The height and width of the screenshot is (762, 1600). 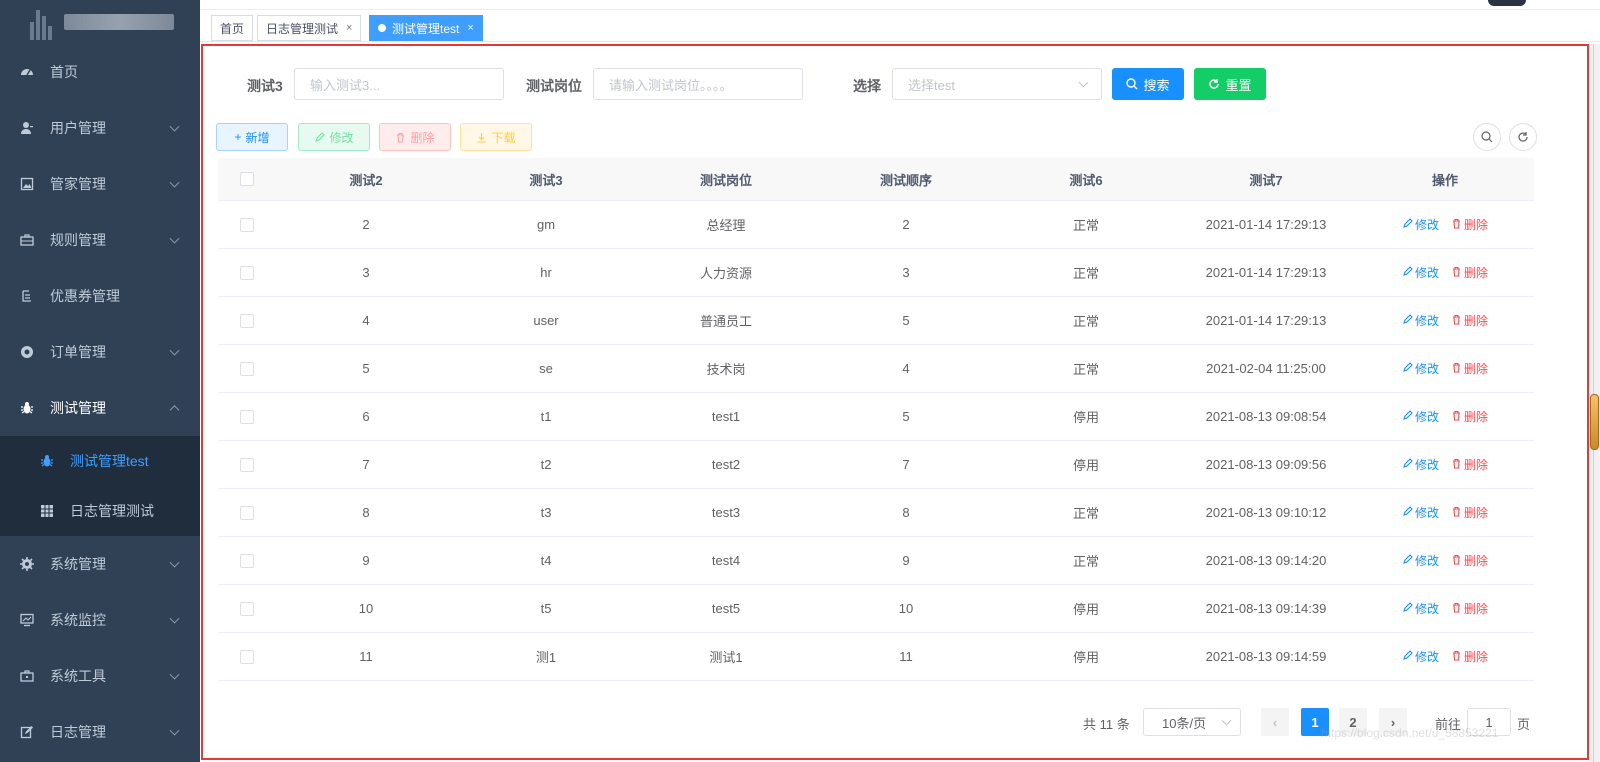 What do you see at coordinates (78, 184) in the screenshot?
I see `sidebar-item-label: 管家管理` at bounding box center [78, 184].